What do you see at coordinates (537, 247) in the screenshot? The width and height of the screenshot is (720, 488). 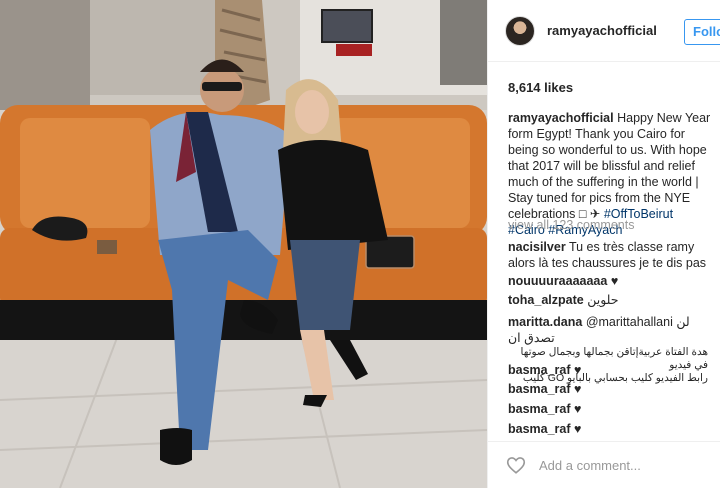 I see `comment-username: nacisilver` at bounding box center [537, 247].